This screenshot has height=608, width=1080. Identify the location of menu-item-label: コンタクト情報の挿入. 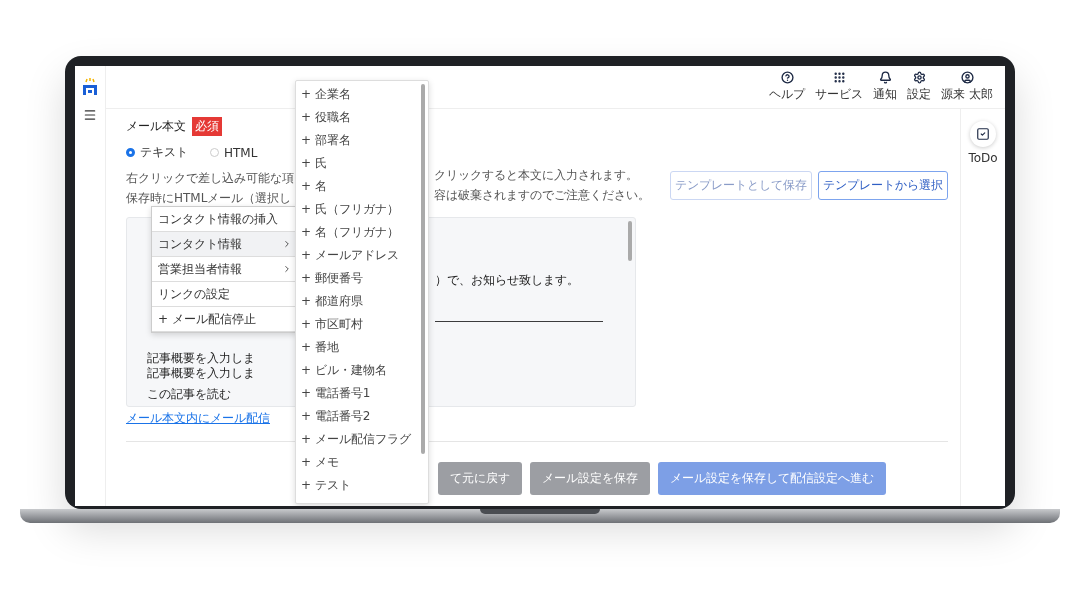
(218, 219).